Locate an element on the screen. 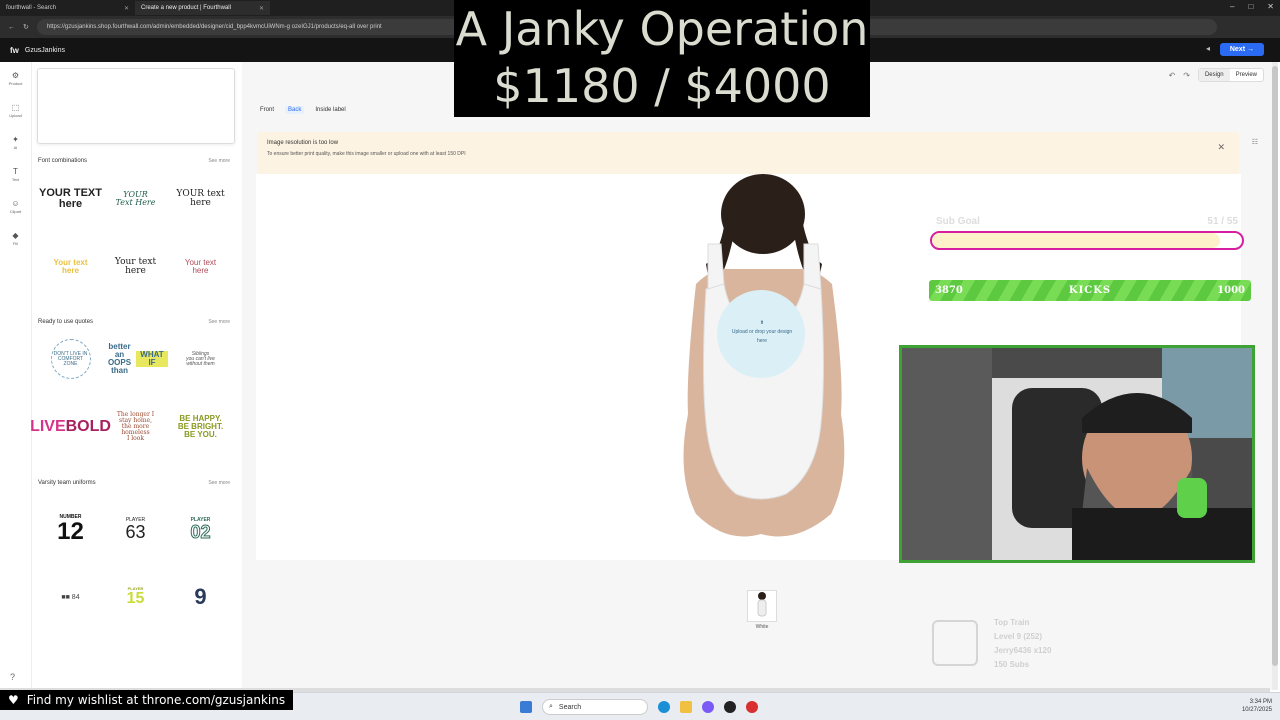 Image resolution: width=1280 pixels, height=720 pixels. text-icon: T is located at coordinates (15, 171).